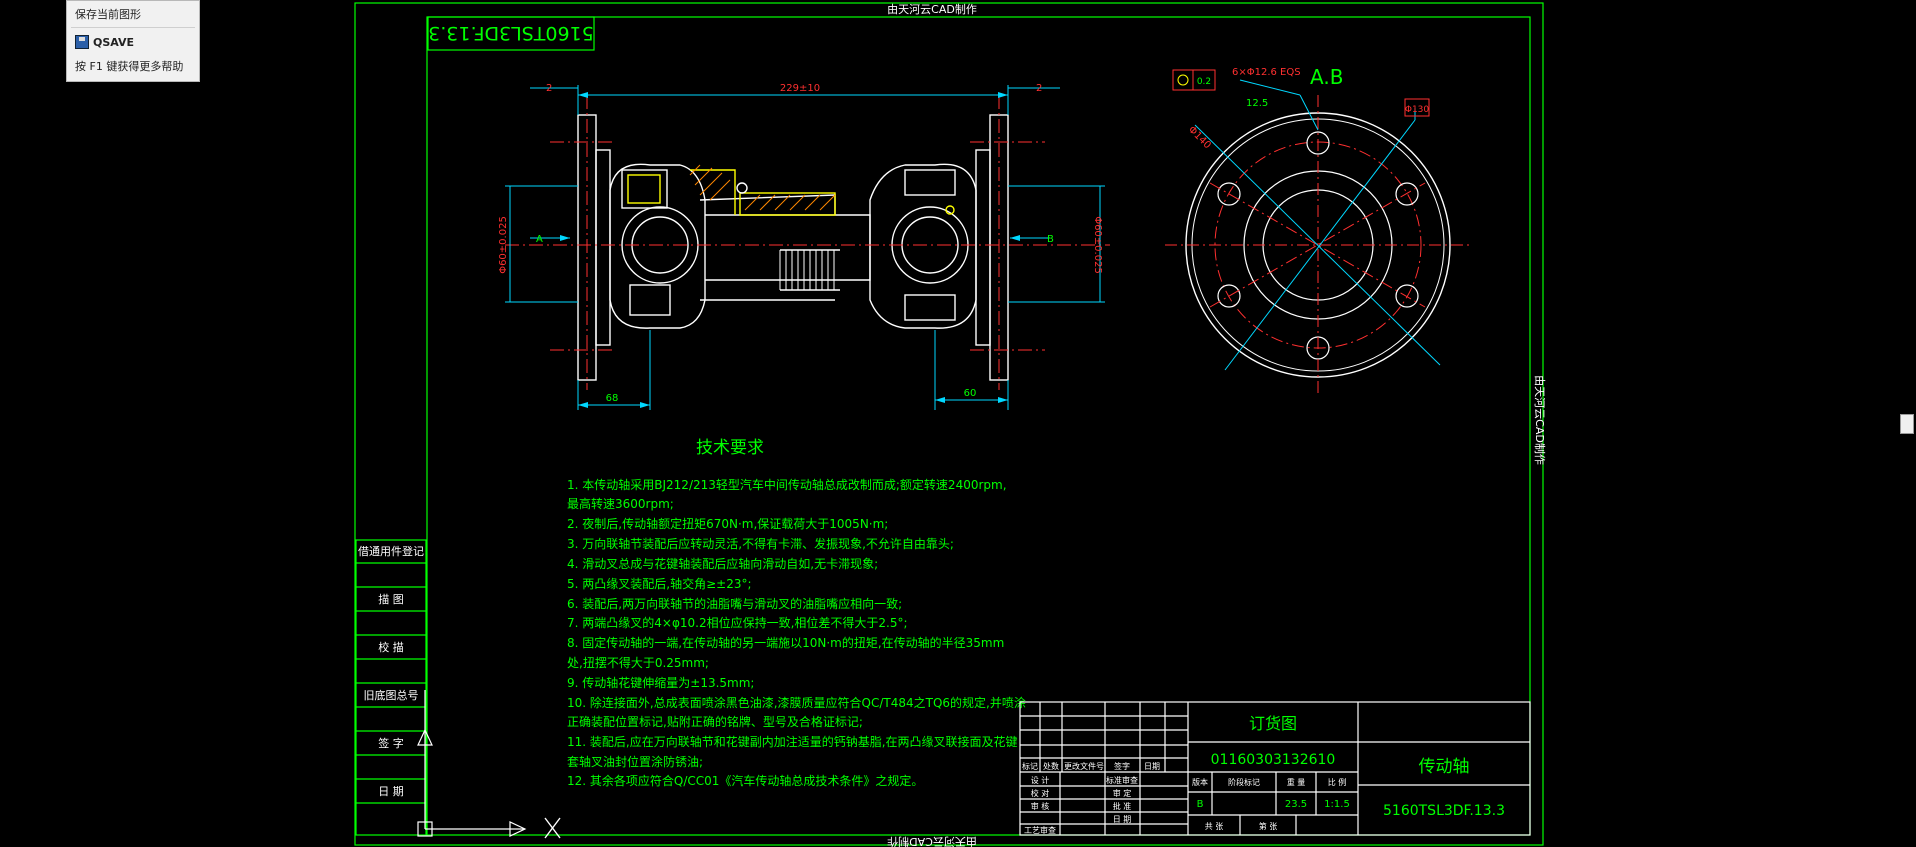  Describe the element at coordinates (108, 14) in the screenshot. I see `tooltip-title: 保存当前图形` at that location.